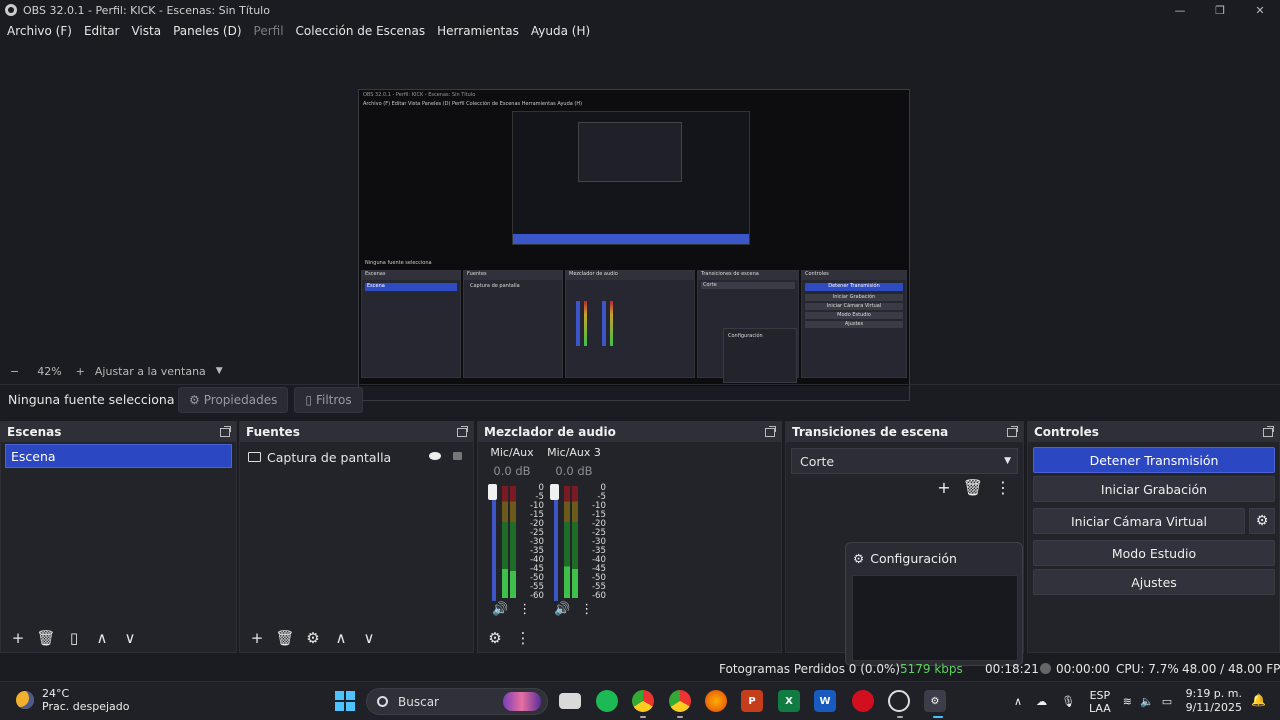 This screenshot has width=1280, height=720. What do you see at coordinates (14, 371) in the screenshot?
I see `zoom-out-button: −` at bounding box center [14, 371].